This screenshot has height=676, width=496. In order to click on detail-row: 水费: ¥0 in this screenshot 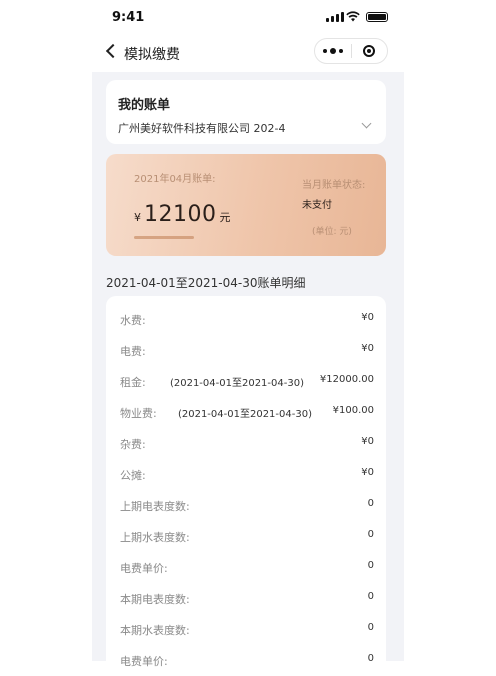, I will do `click(246, 311)`.